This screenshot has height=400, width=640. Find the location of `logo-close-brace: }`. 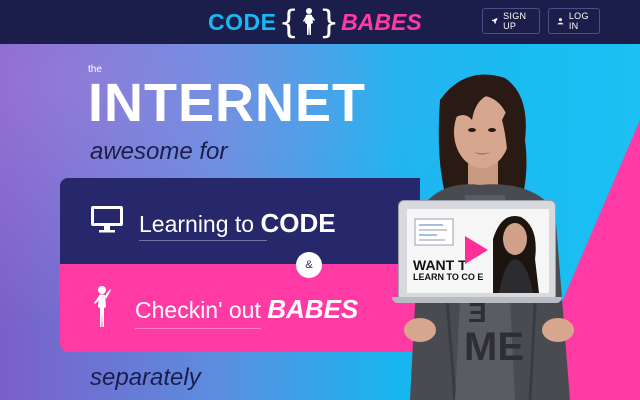

logo-close-brace: } is located at coordinates (329, 22).